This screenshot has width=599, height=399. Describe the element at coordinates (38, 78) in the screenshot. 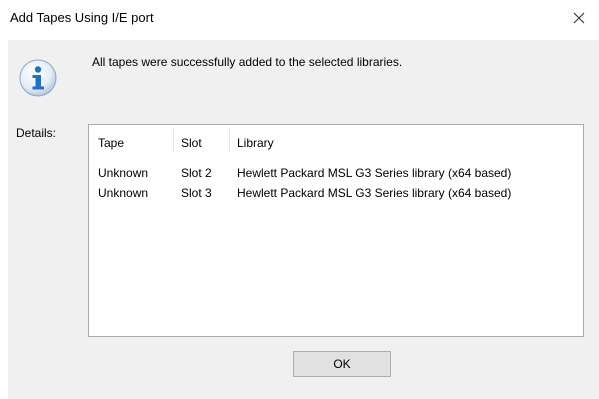

I see `info-icon` at that location.